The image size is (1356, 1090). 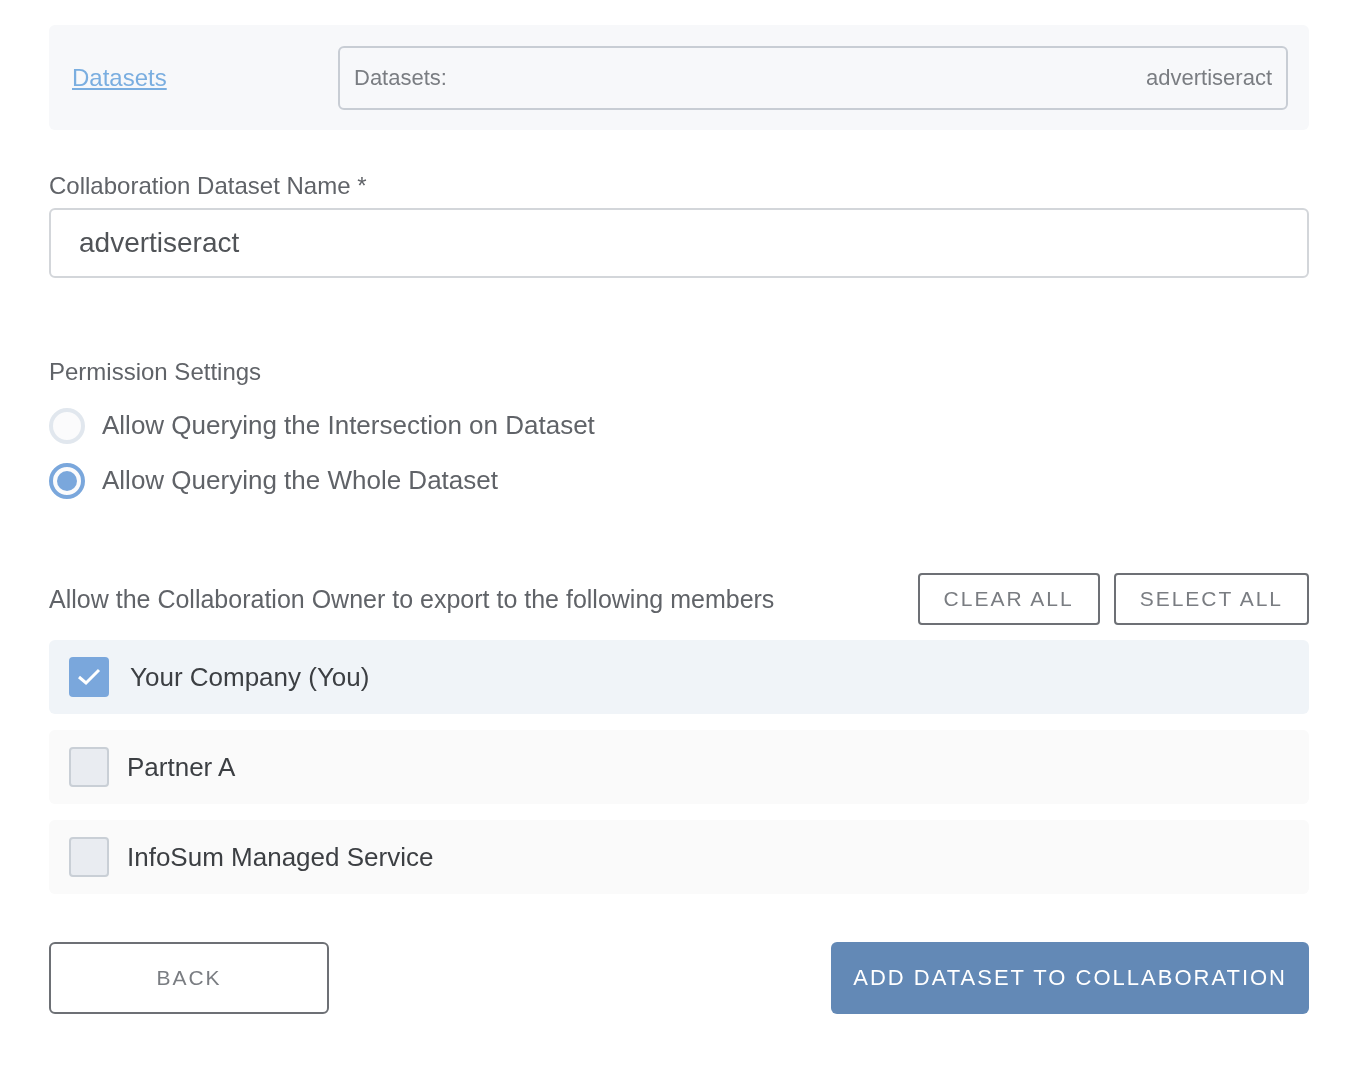 I want to click on member-row: Your Company (You), so click(x=679, y=677).